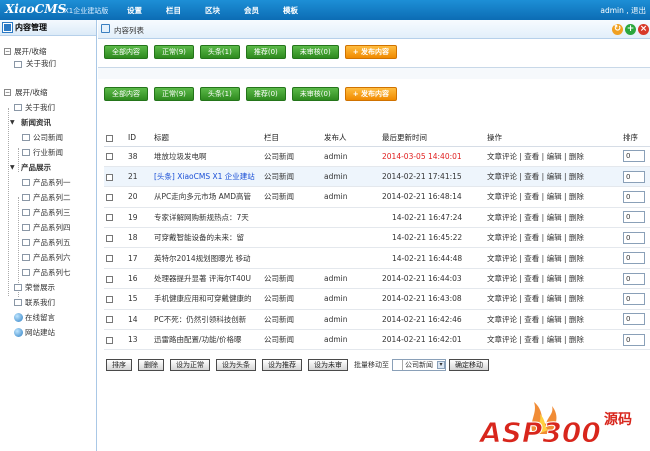  I want to click on category-select: 公司新闻 ▾, so click(419, 365).